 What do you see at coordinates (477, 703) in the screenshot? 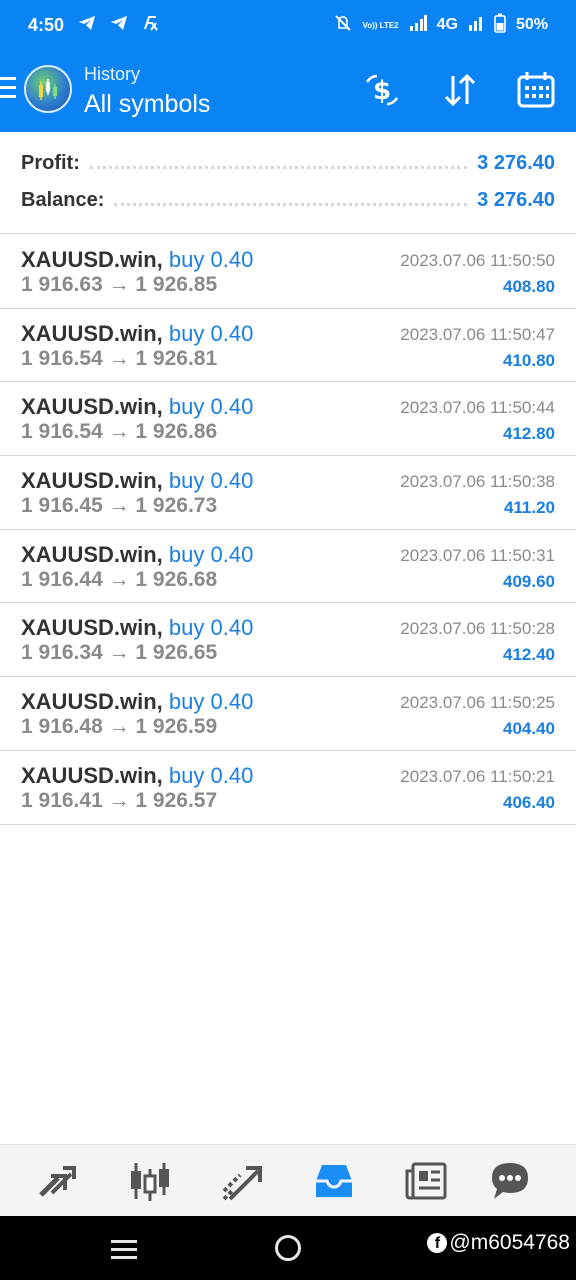
I see `trade-time: 2023.07.06 11:50:25` at bounding box center [477, 703].